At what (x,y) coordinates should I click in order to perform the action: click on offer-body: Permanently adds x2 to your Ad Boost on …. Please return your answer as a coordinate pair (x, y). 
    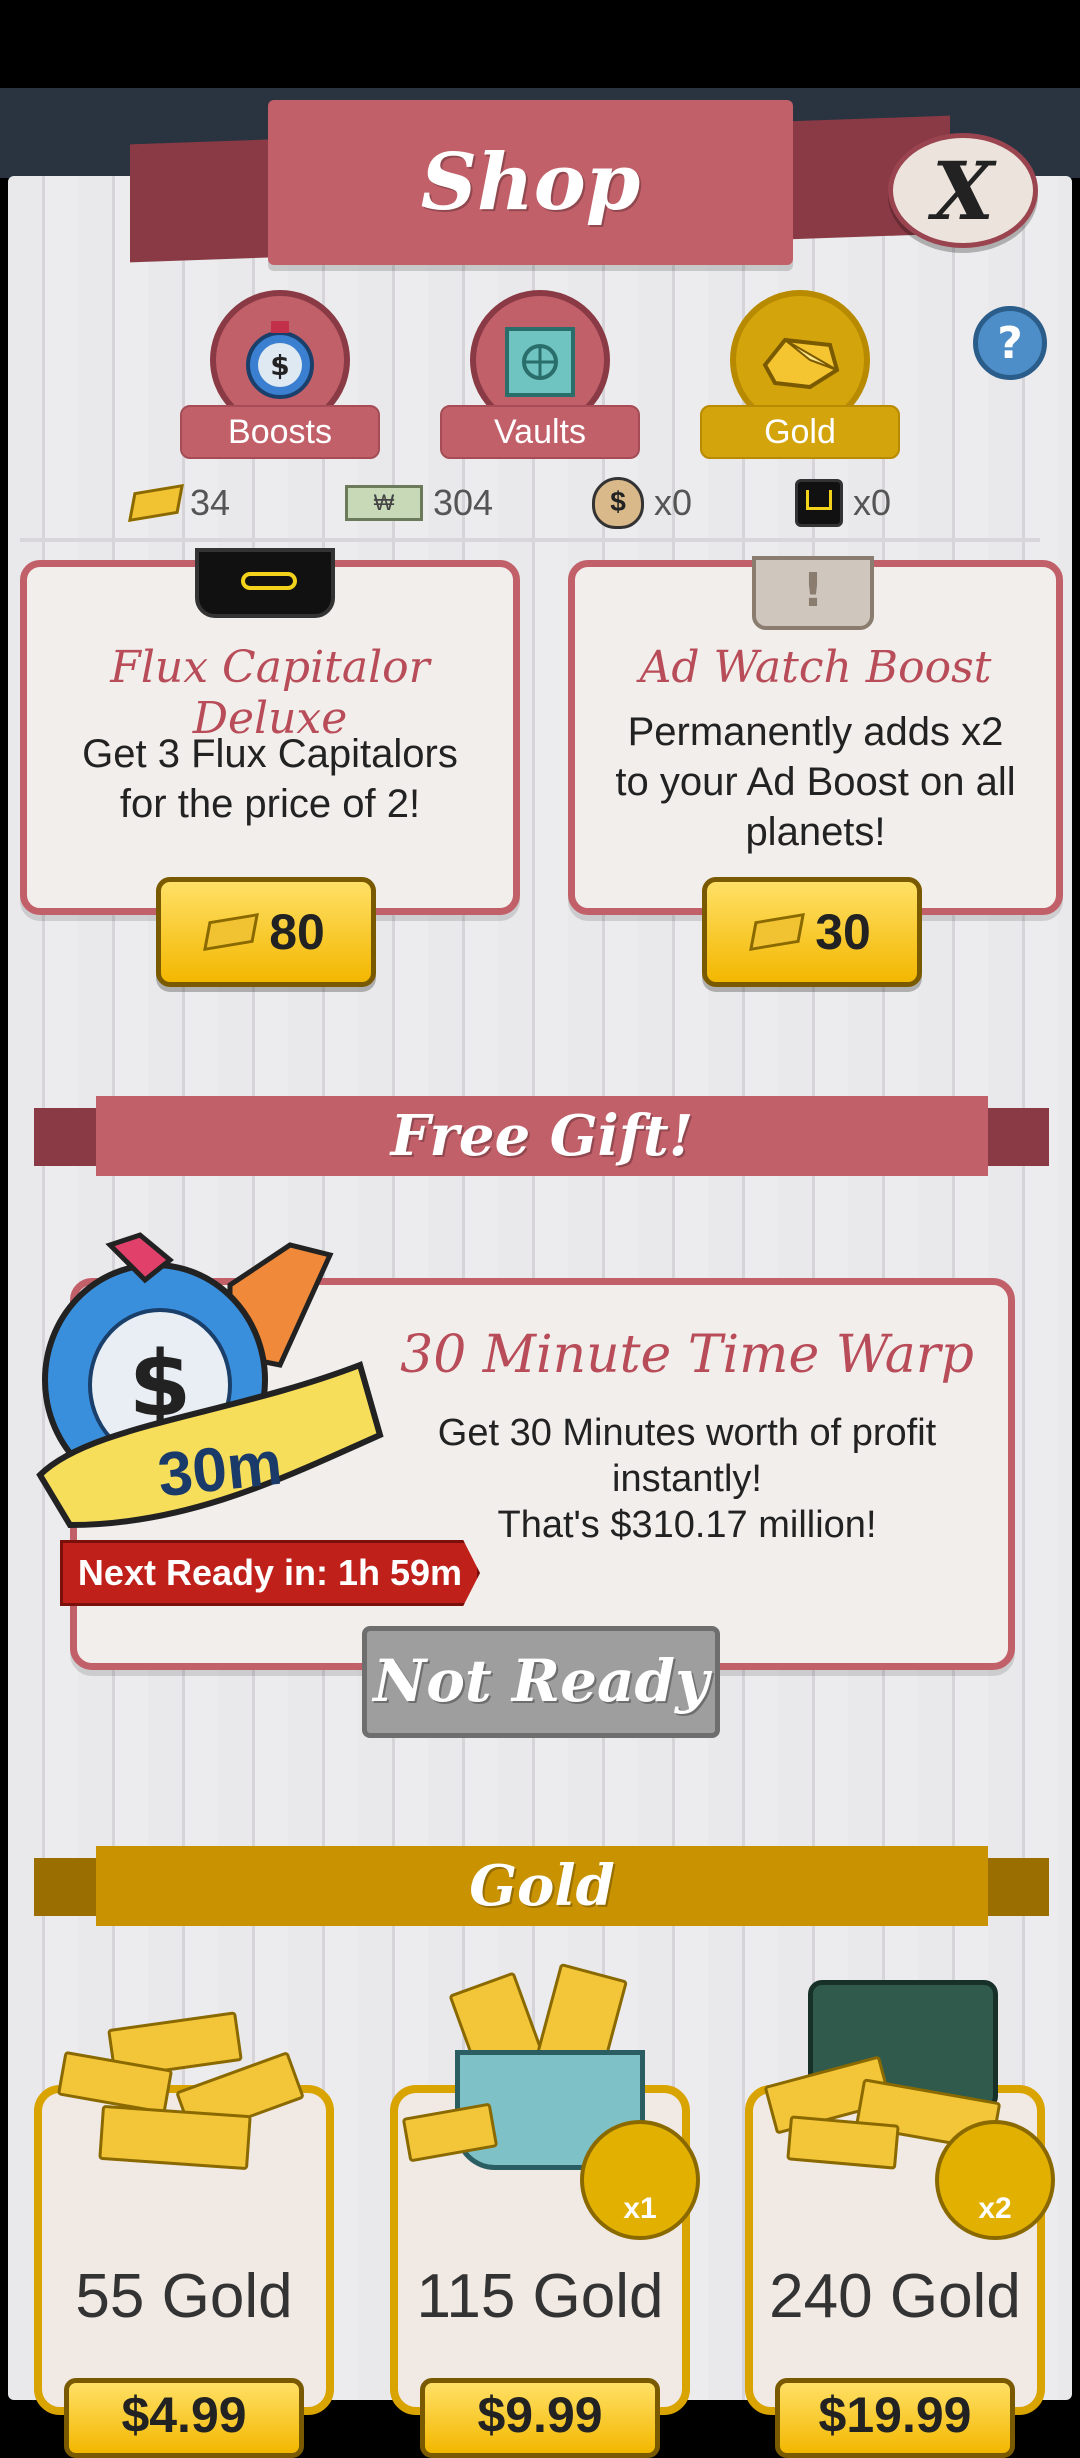
    Looking at the image, I should click on (815, 782).